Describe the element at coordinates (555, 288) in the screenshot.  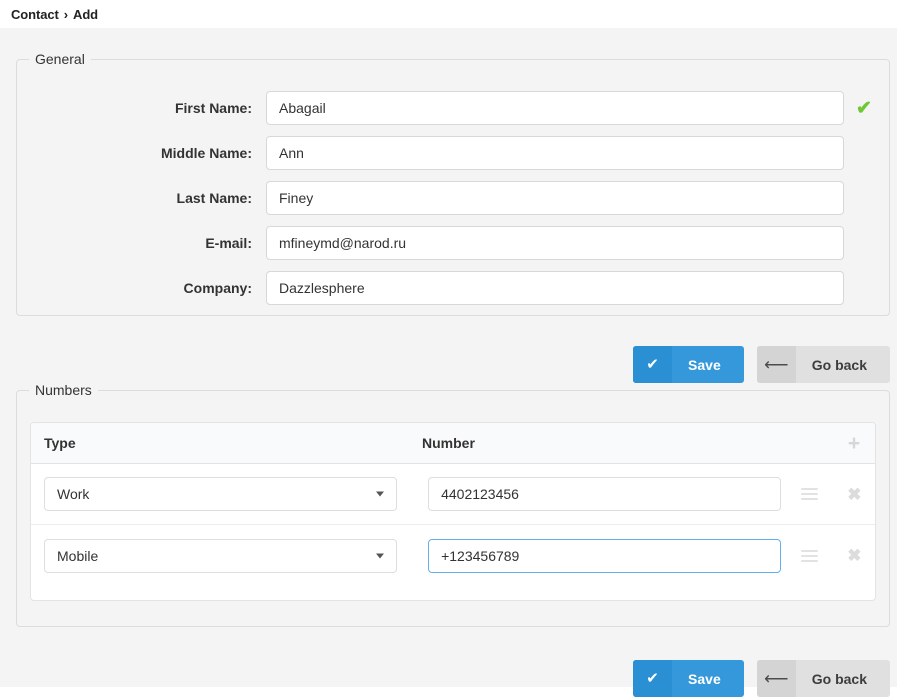
I see `input-company` at that location.